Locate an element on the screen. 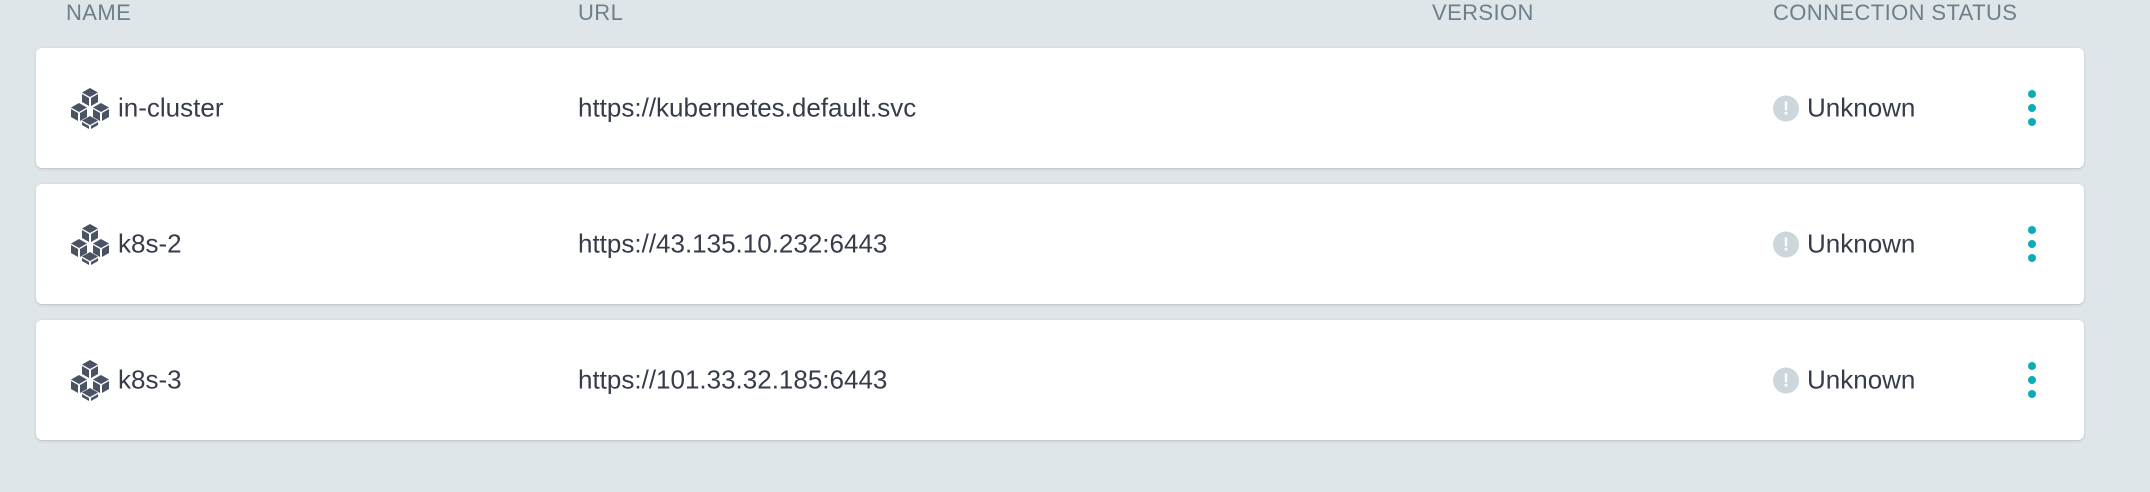 This screenshot has height=492, width=2150. column-header-url: URL is located at coordinates (600, 13).